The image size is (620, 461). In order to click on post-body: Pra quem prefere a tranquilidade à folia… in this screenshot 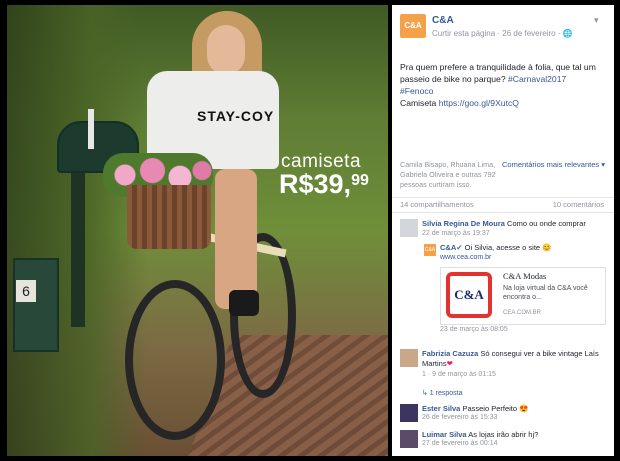, I will do `click(504, 85)`.